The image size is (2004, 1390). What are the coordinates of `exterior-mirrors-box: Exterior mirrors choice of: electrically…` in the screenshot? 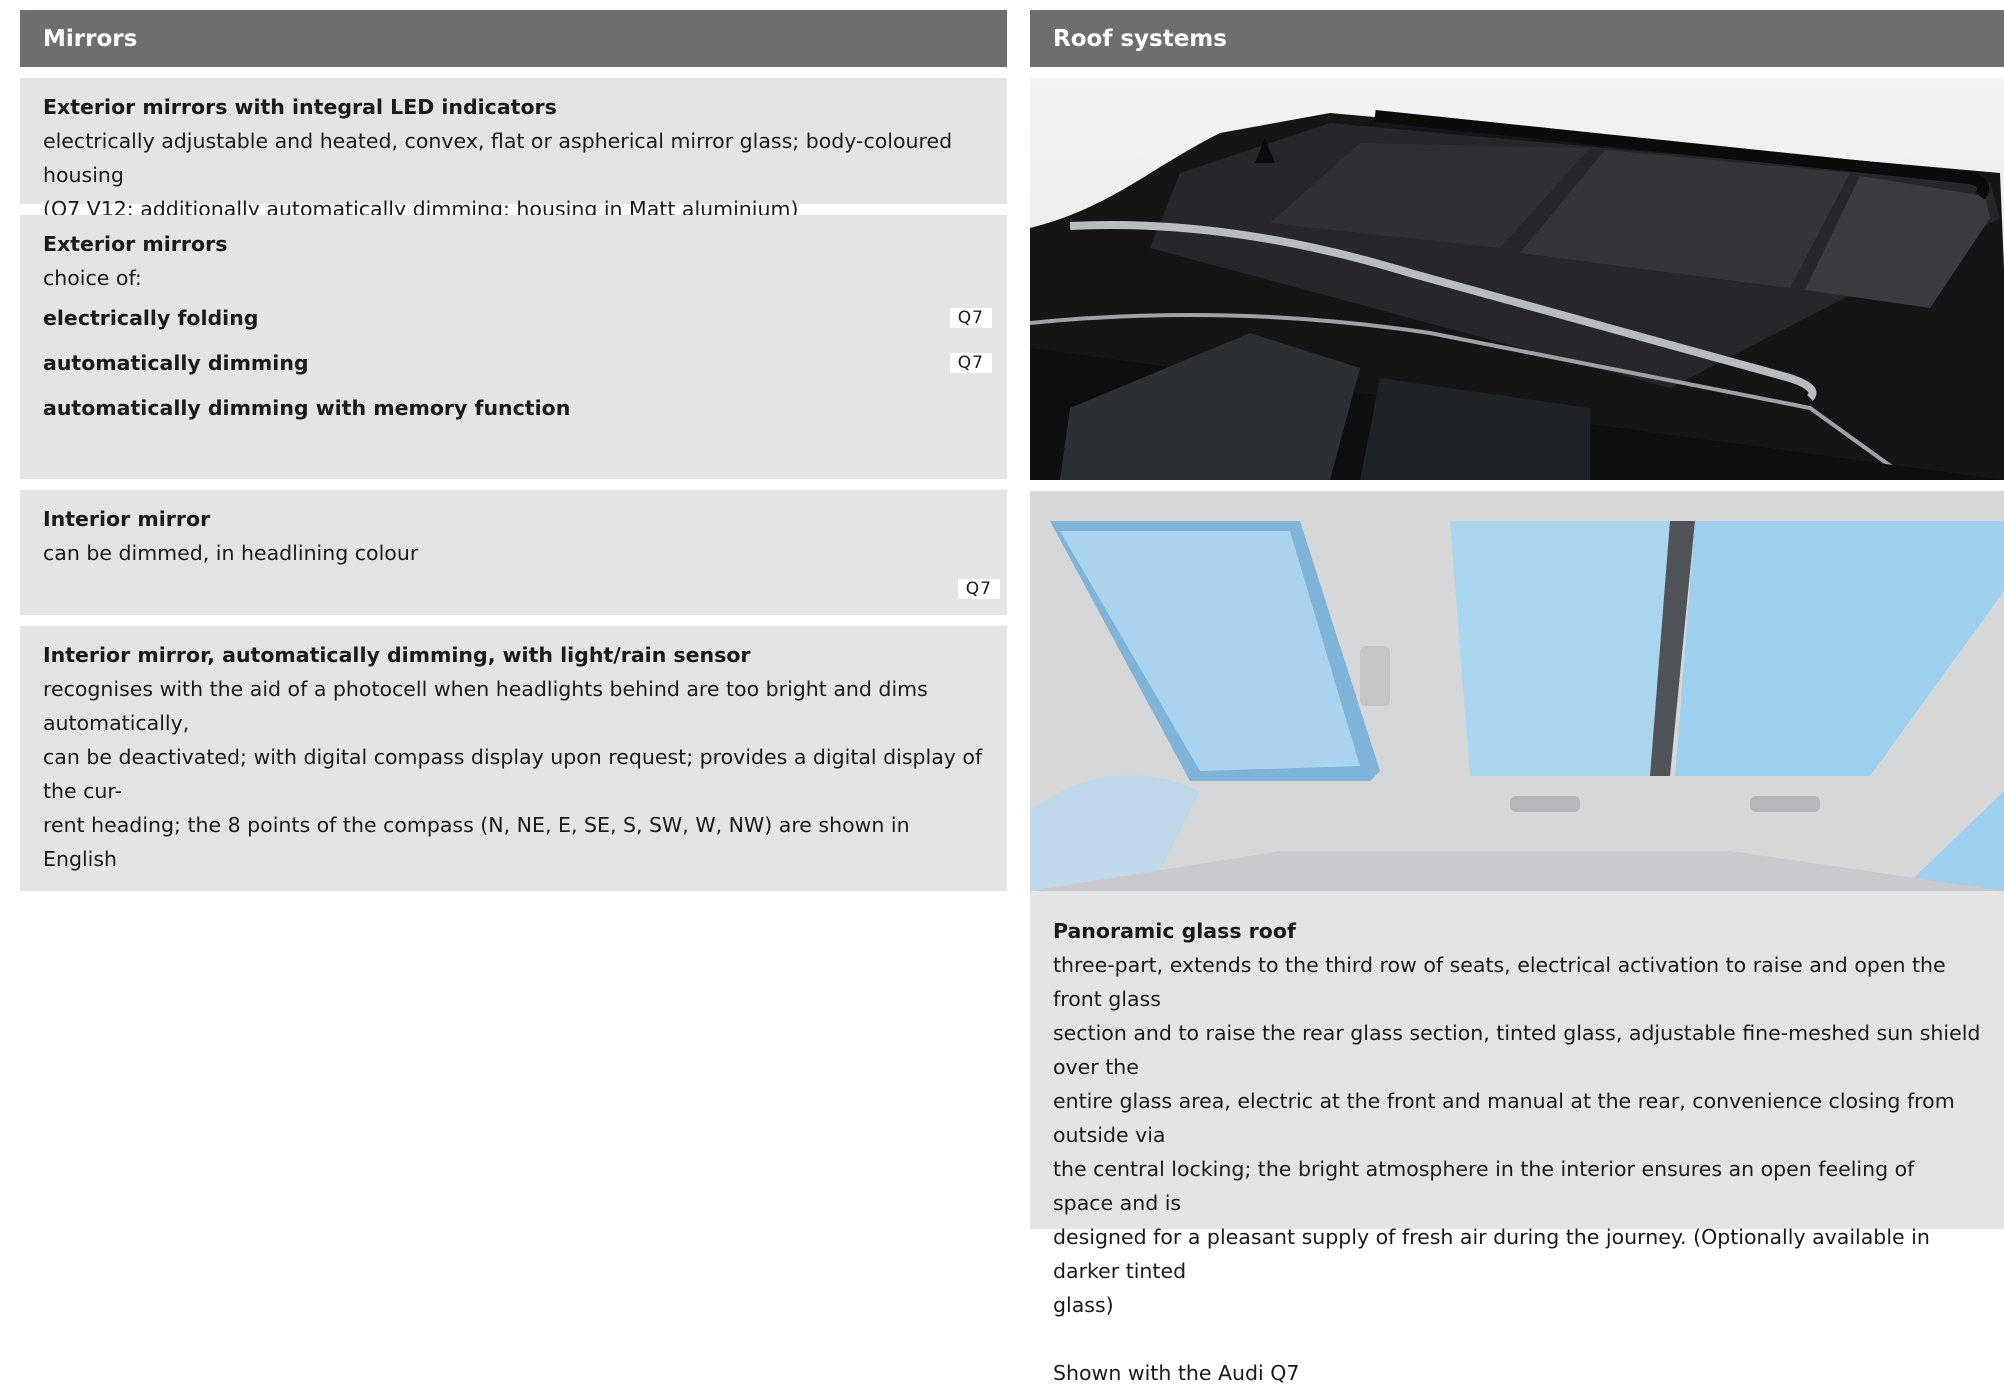 It's located at (513, 347).